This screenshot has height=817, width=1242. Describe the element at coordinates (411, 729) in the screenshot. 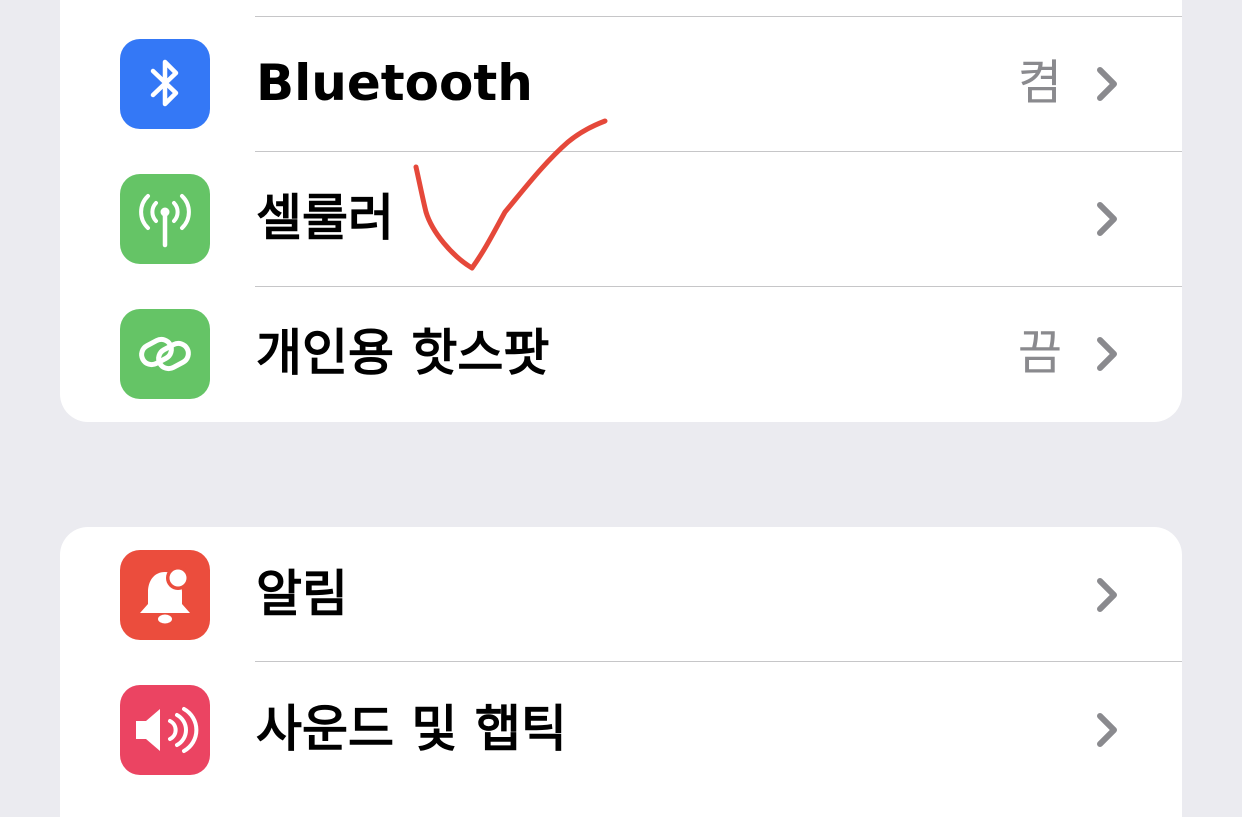

I see `sounds-haptics-label: 사운드 및 햅틱` at that location.